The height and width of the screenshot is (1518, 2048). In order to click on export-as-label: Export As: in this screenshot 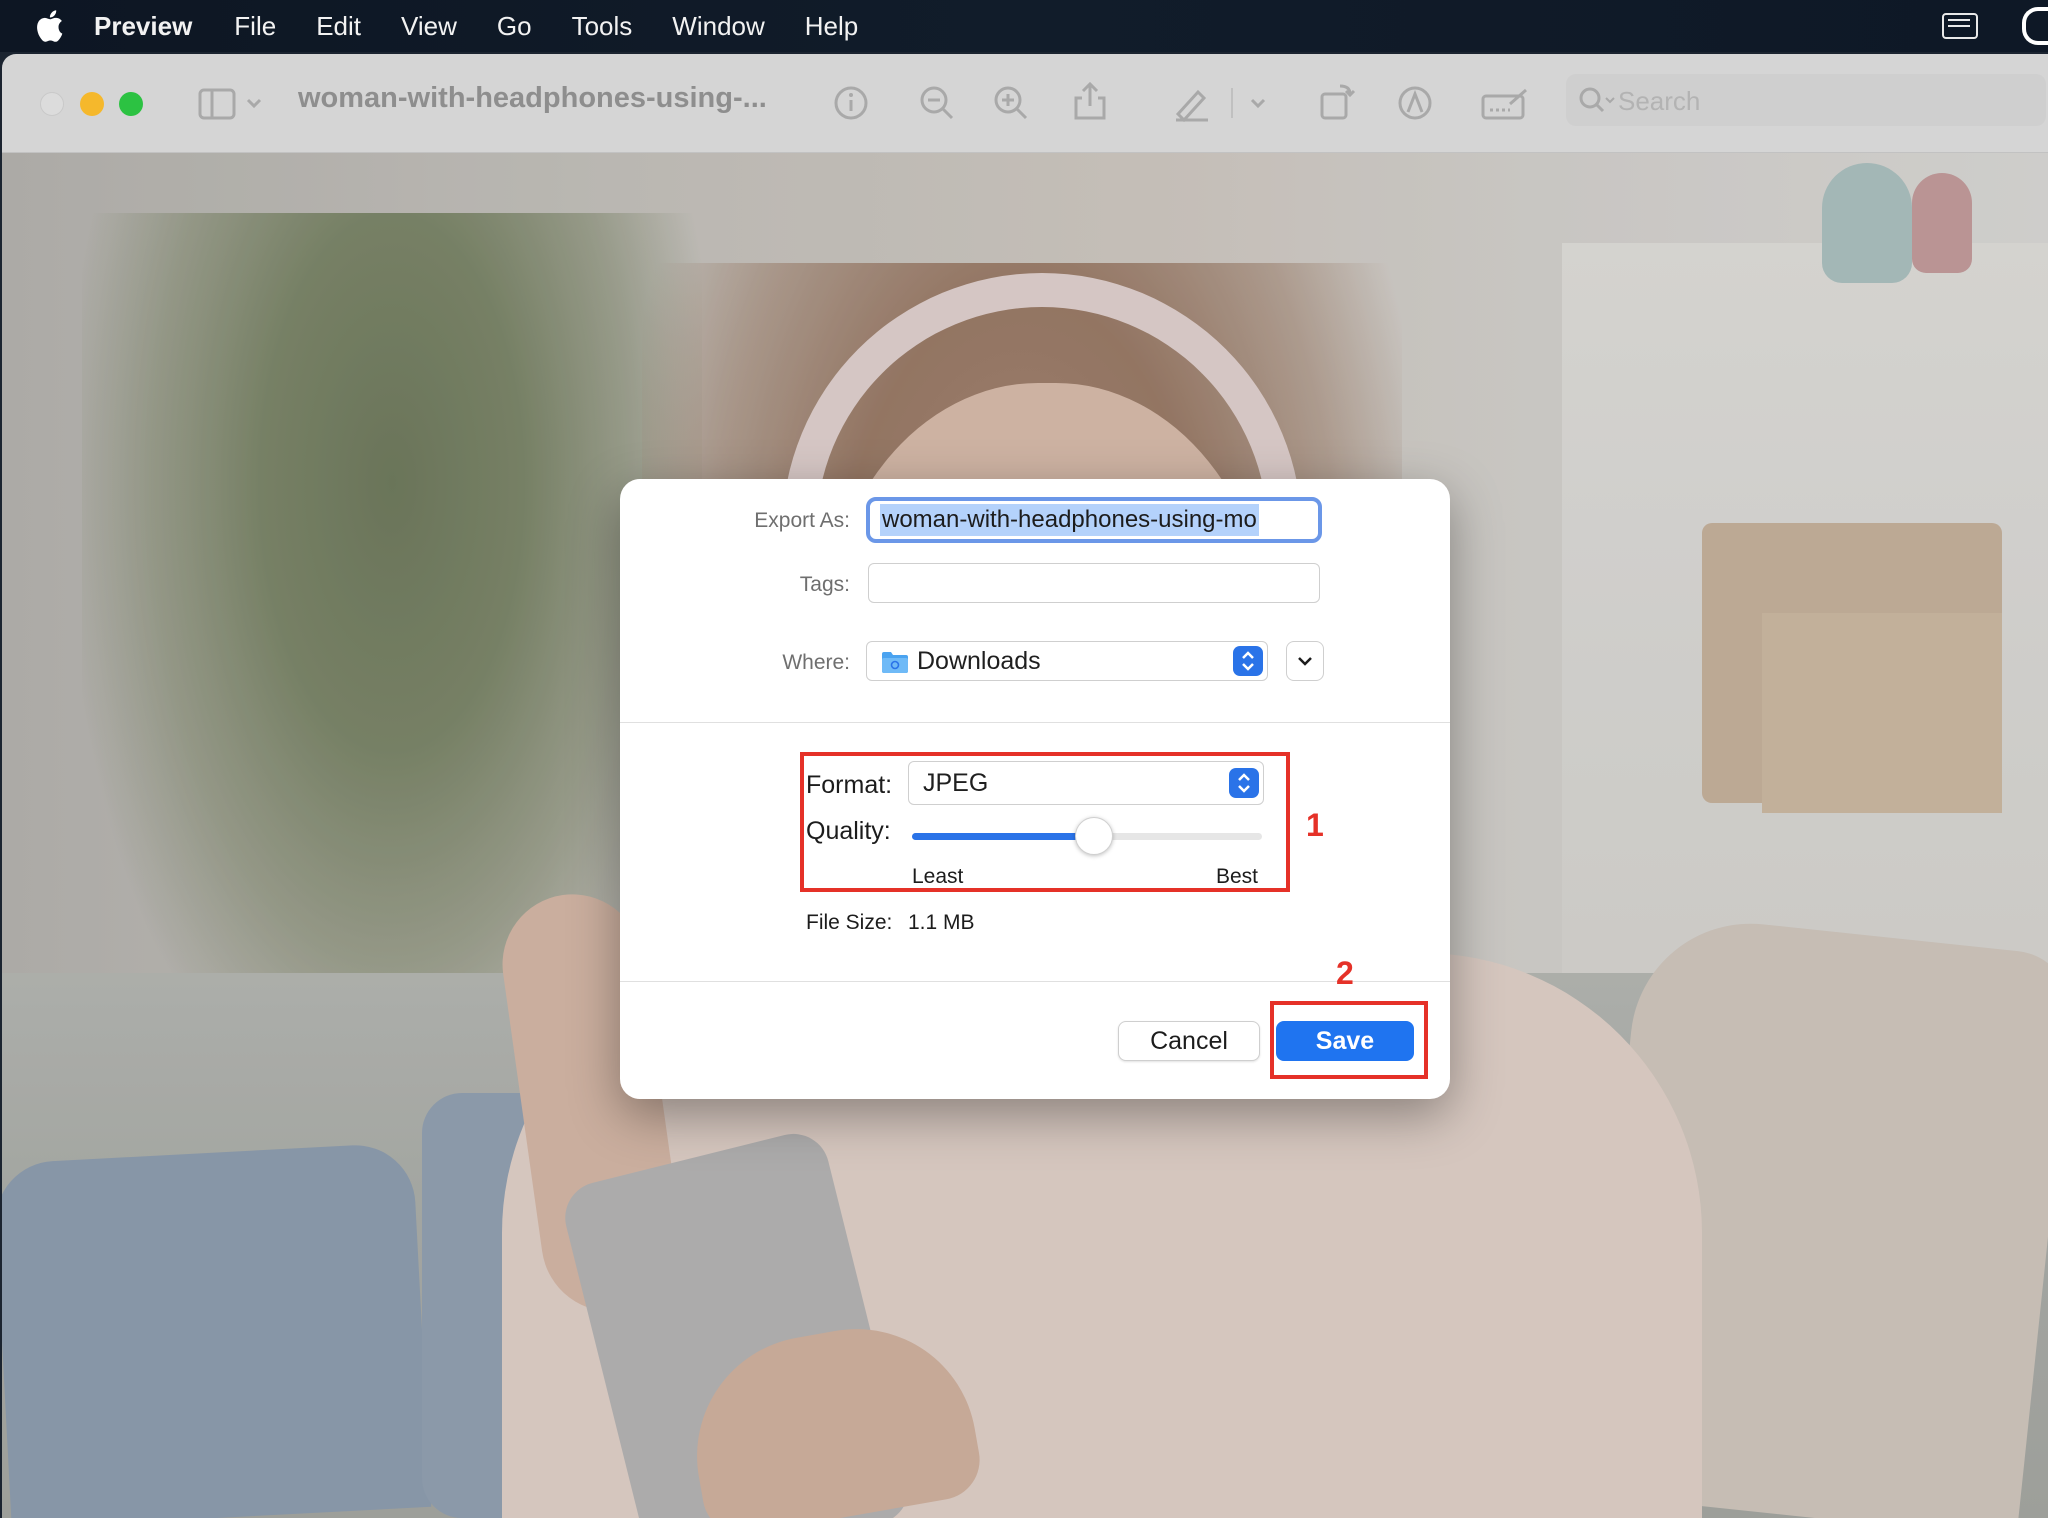, I will do `click(802, 520)`.